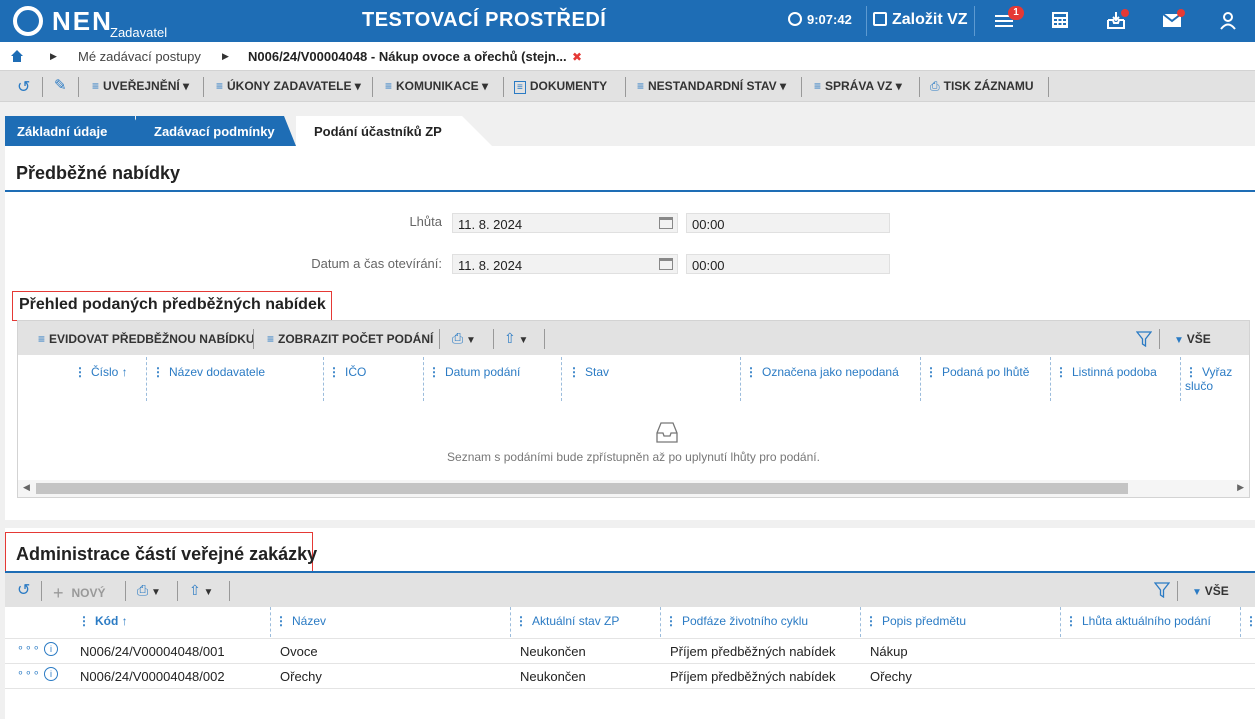  I want to click on menu-sprava: ≡ SPRÁVA VZ ▾, so click(858, 86).